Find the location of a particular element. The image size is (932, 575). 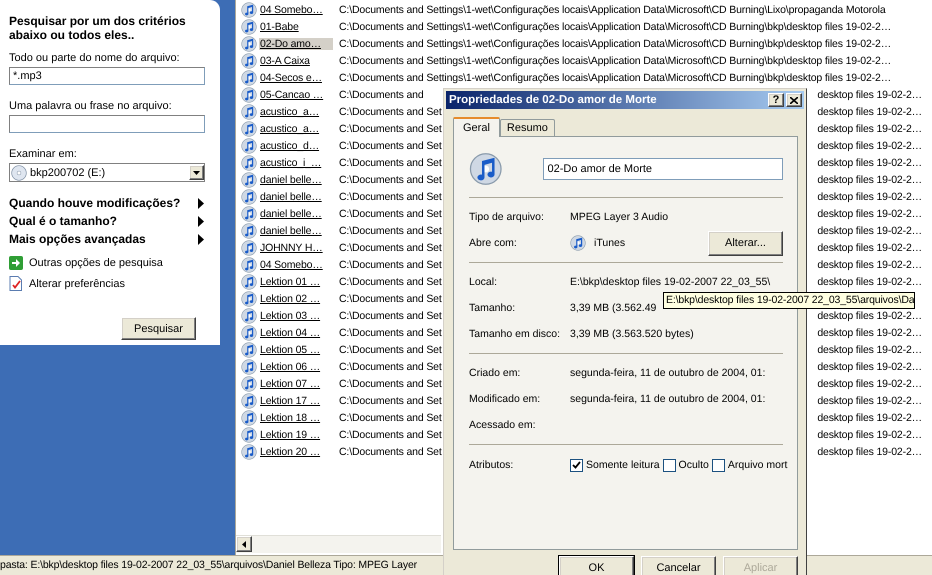

dialog-tab: Geral is located at coordinates (476, 127).